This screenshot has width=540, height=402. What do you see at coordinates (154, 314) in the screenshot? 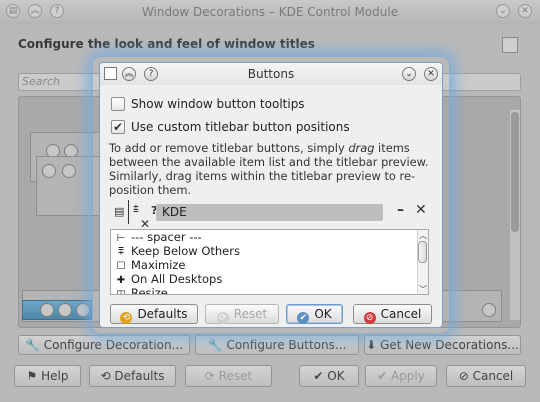
I see `dialog-defaults-button: ⟲ Defaults` at bounding box center [154, 314].